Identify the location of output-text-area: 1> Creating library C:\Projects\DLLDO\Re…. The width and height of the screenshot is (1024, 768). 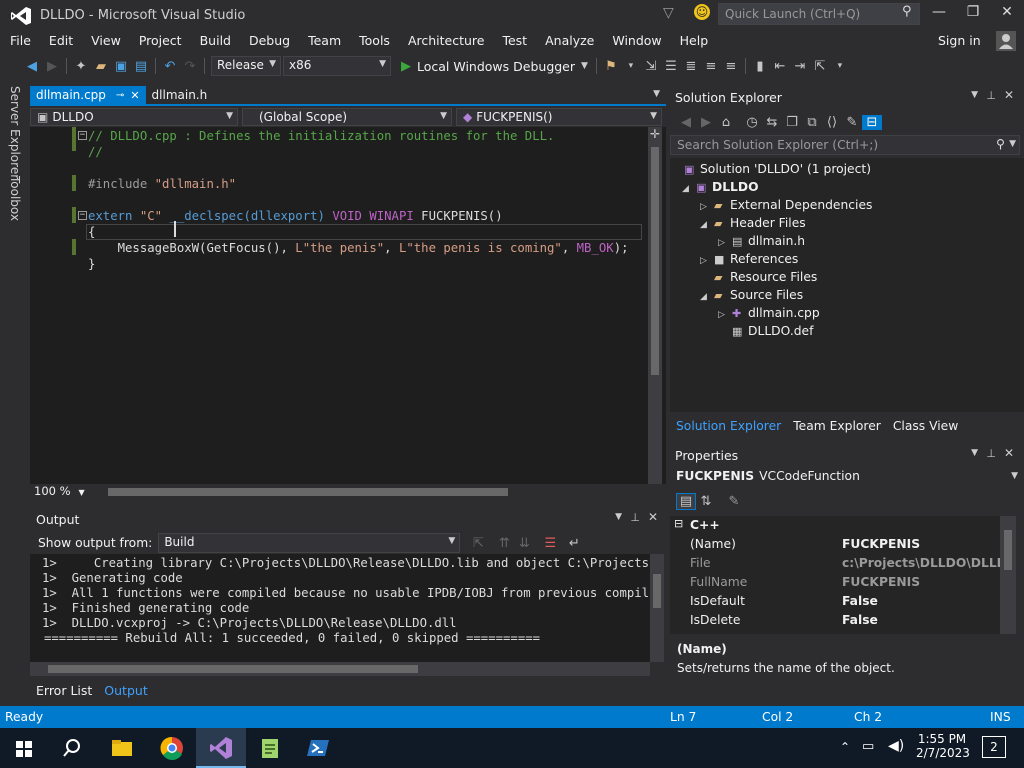
(340, 608).